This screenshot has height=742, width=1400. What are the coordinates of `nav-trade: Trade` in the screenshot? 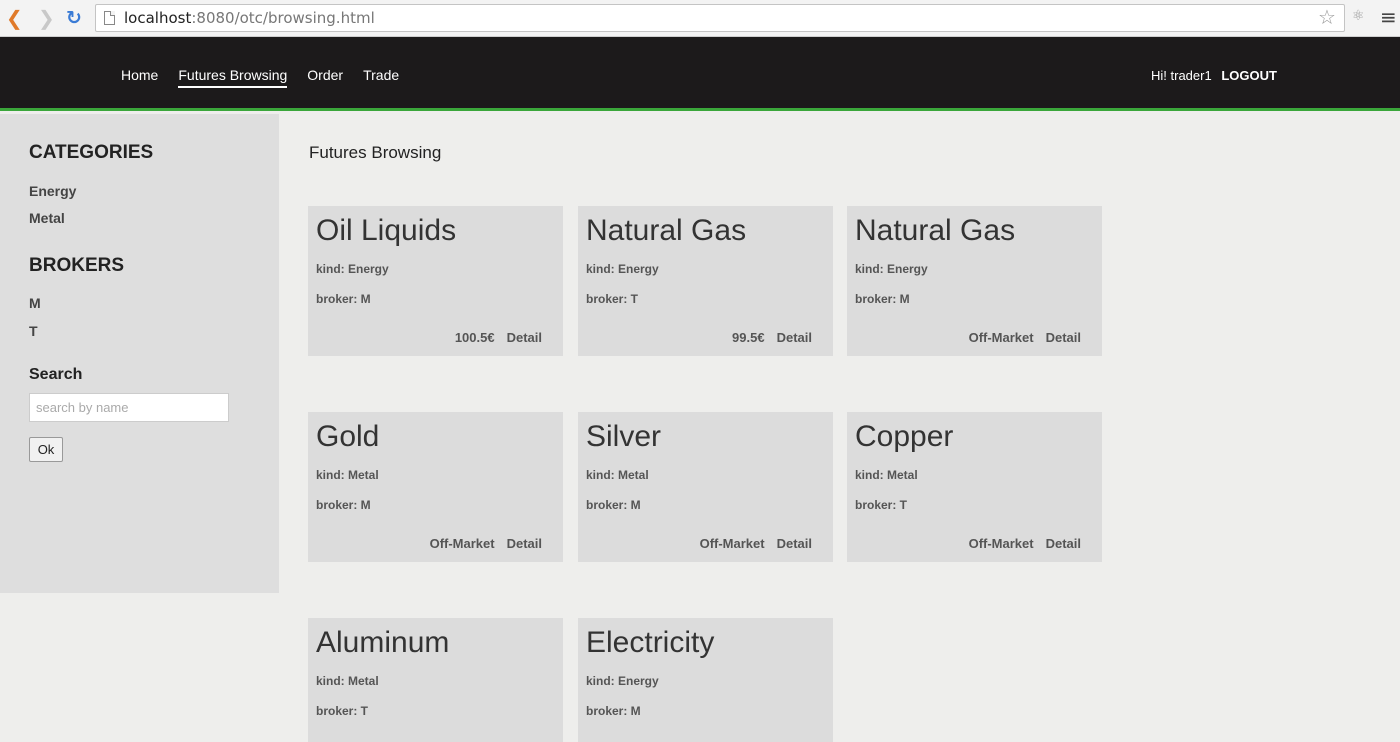 It's located at (381, 77).